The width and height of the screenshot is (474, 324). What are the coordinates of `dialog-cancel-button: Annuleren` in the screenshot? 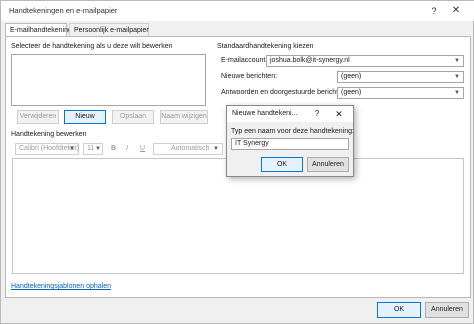 It's located at (328, 164).